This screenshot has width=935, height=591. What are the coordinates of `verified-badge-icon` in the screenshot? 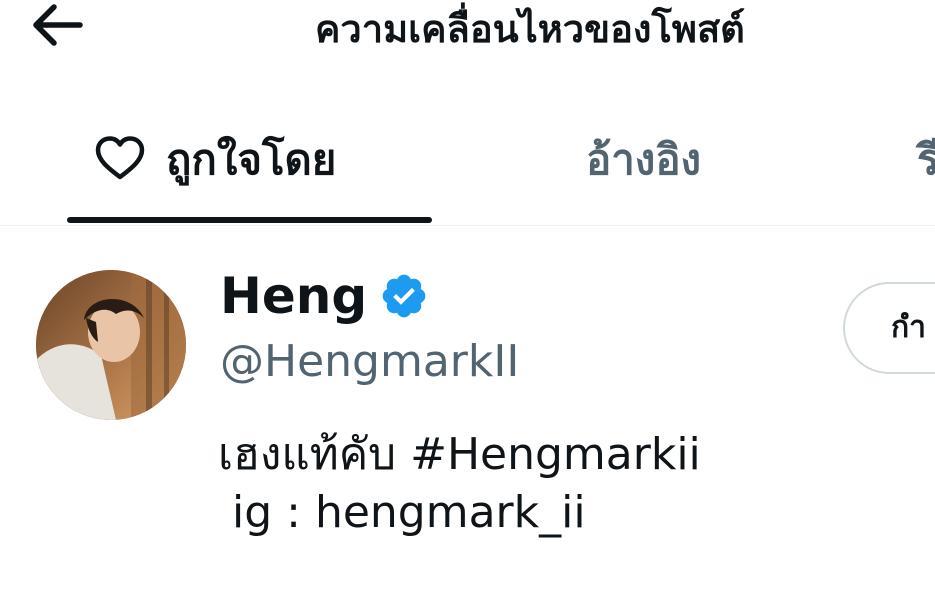 It's located at (404, 296).